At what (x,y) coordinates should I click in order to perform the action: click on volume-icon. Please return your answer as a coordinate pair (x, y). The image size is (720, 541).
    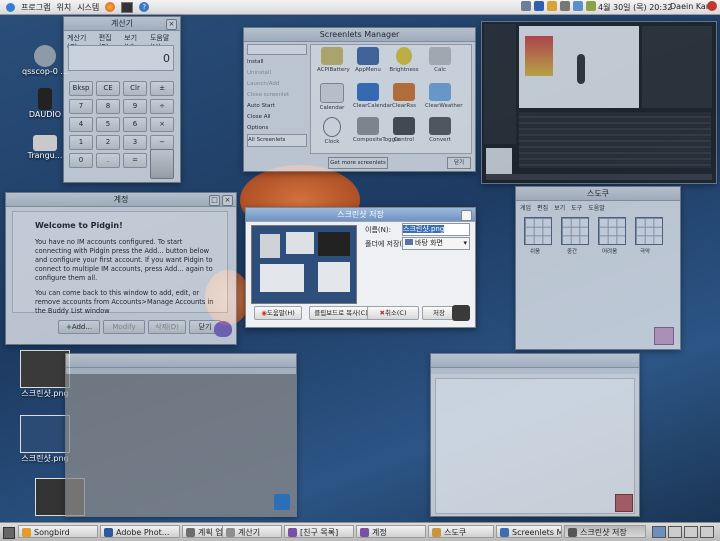
    Looking at the image, I should click on (565, 6).